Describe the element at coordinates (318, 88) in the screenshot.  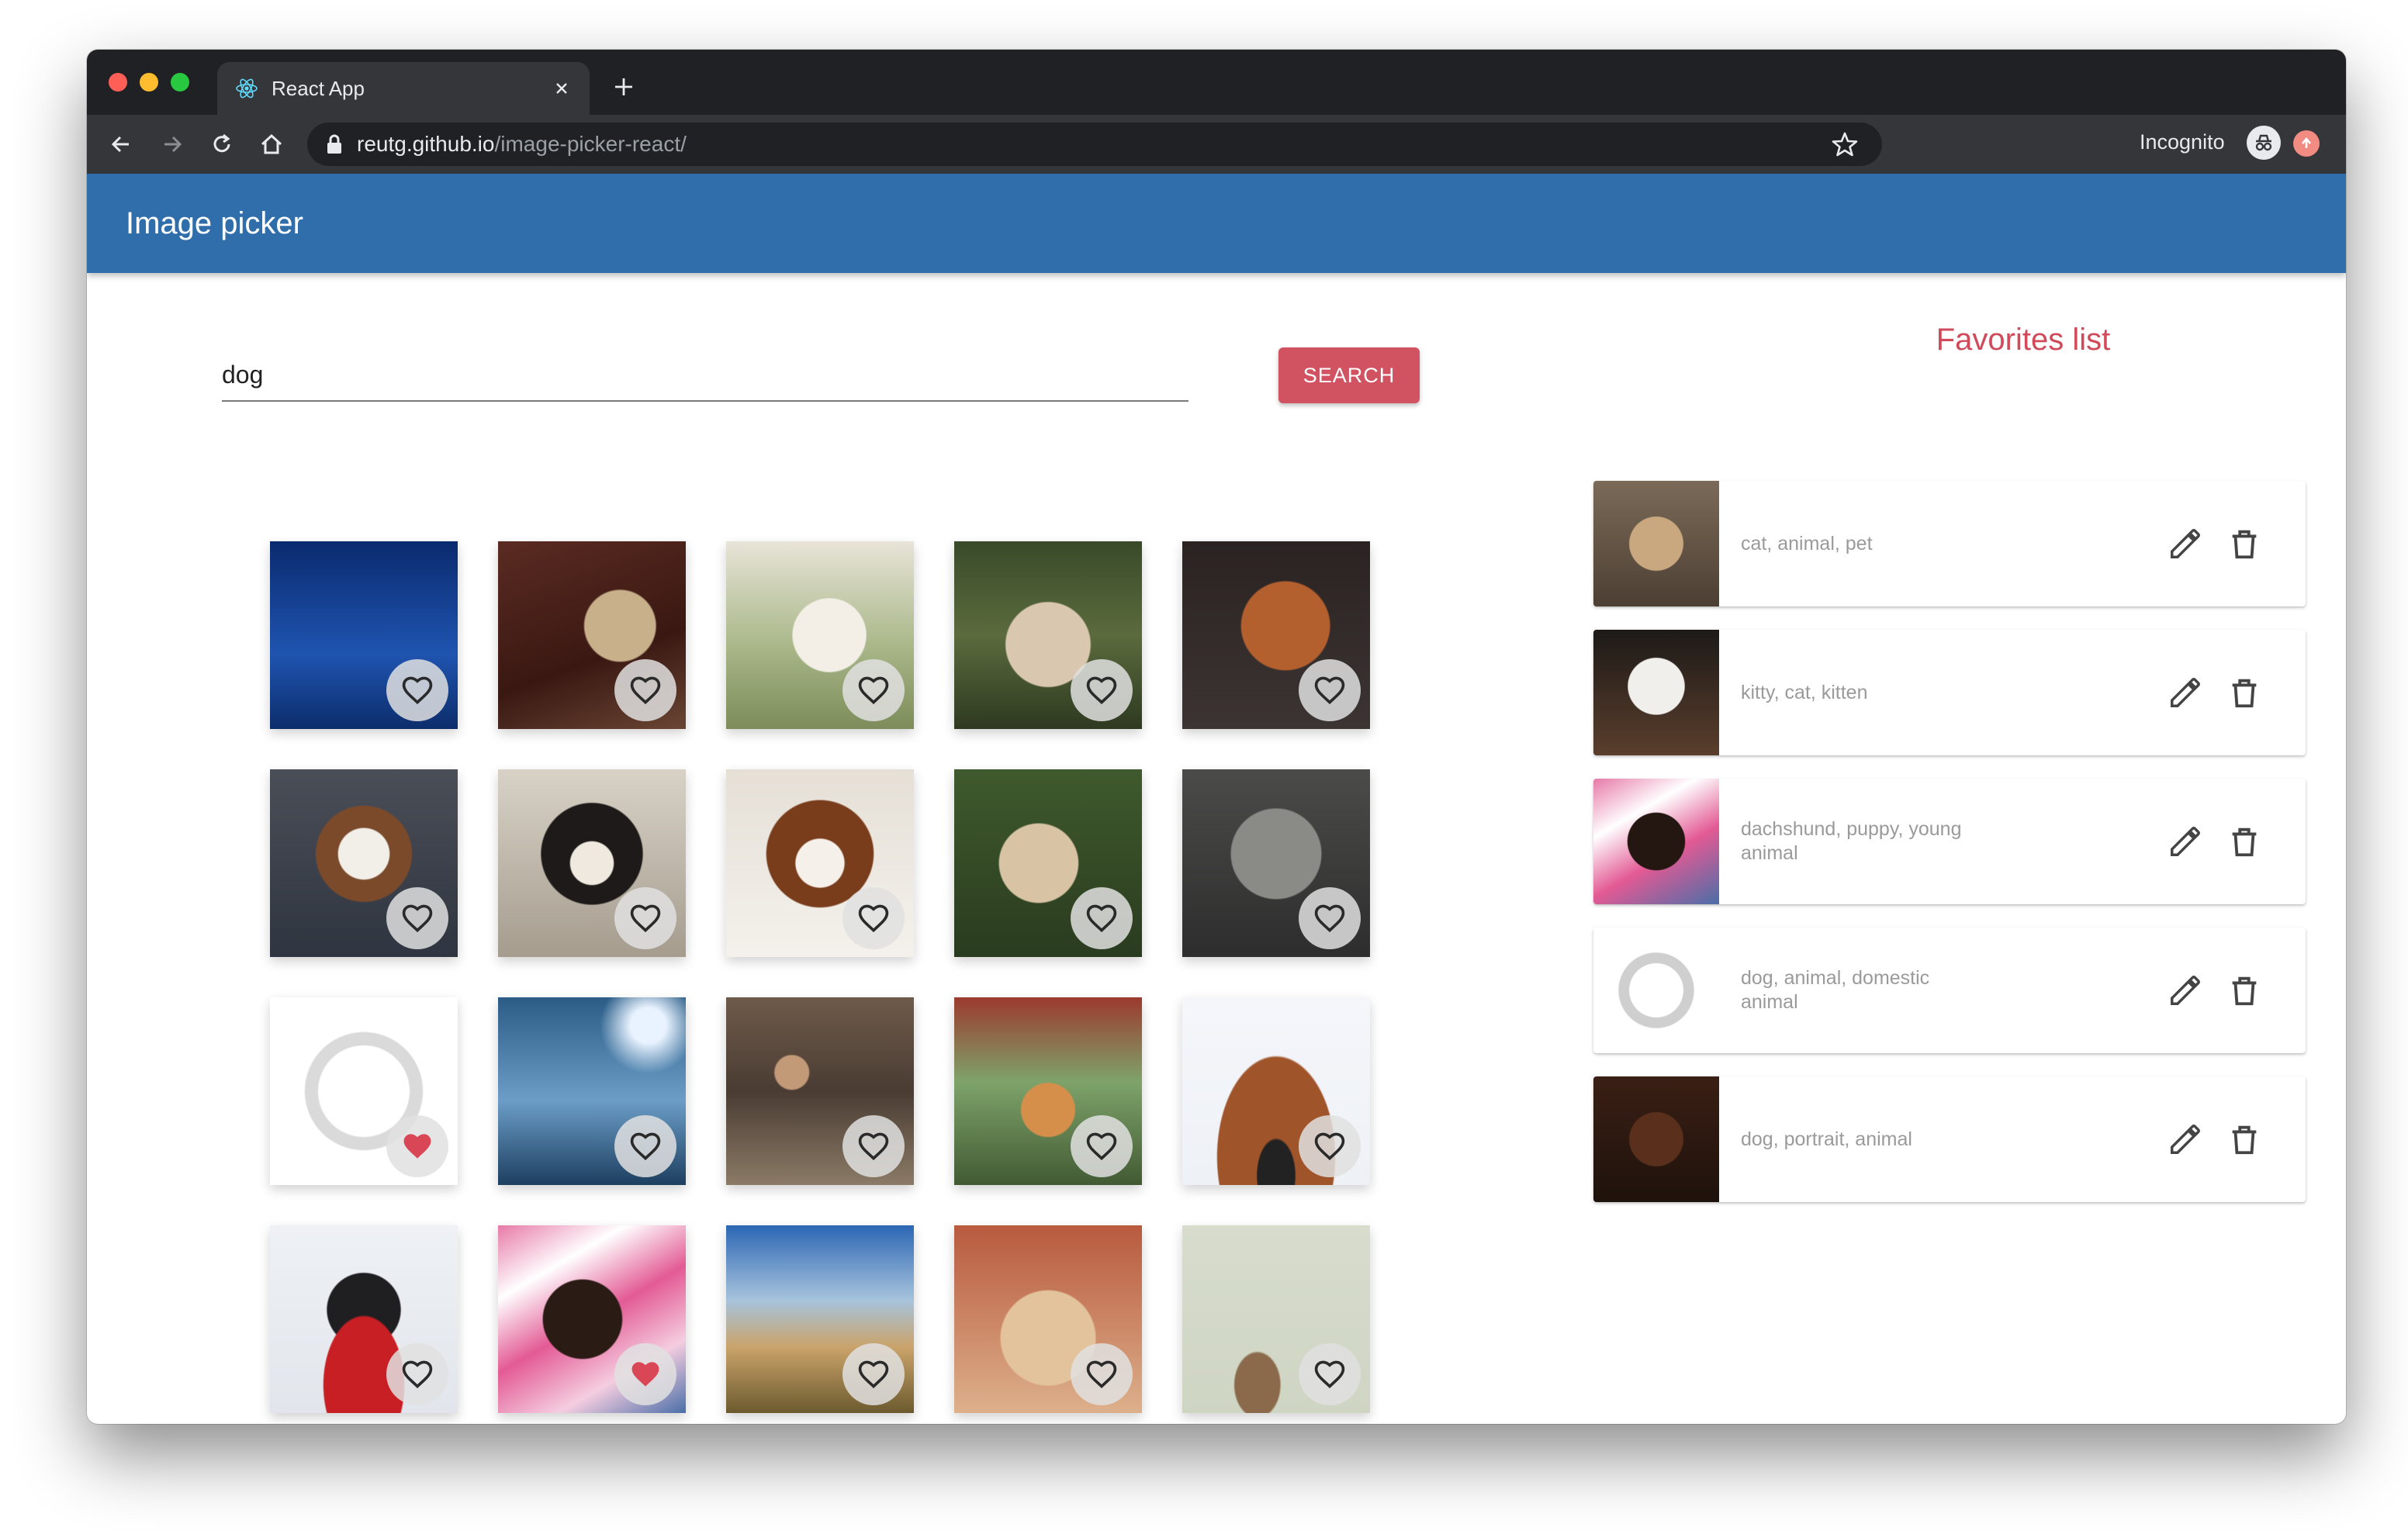
I see `tab-title: React App` at that location.